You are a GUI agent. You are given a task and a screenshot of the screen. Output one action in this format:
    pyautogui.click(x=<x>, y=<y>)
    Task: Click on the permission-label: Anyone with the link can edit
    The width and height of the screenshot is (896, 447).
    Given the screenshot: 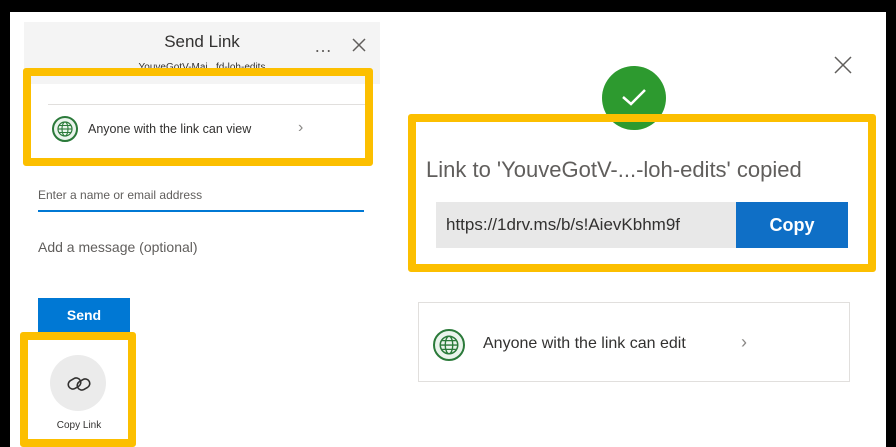 What is the action you would take?
    pyautogui.click(x=584, y=343)
    